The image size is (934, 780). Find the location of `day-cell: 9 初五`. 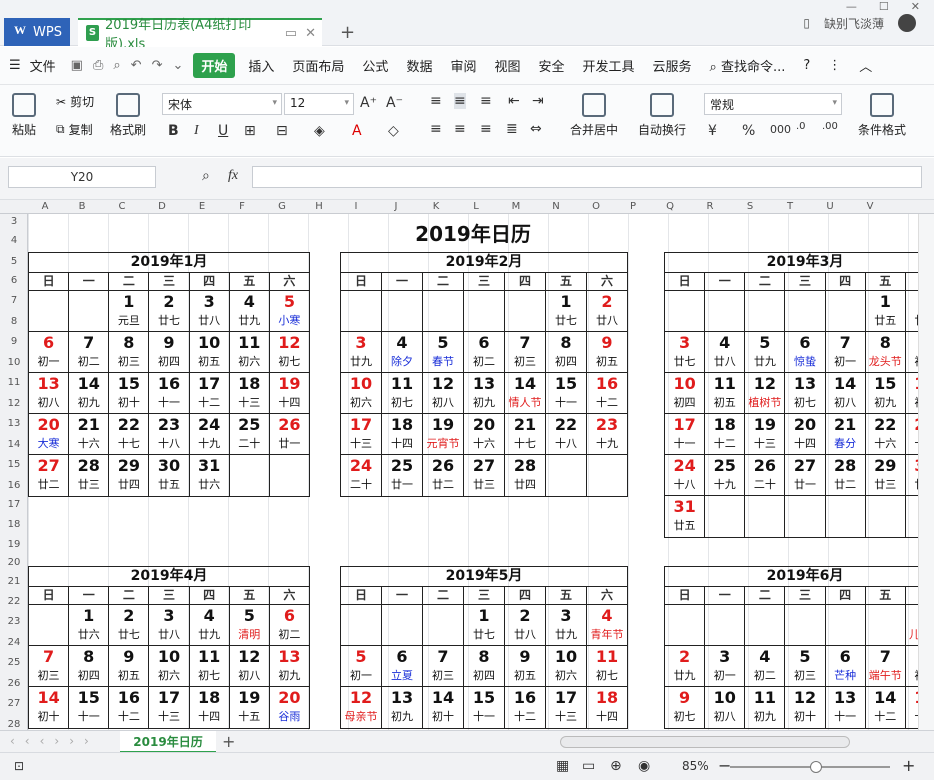

day-cell: 9 初五 is located at coordinates (129, 666).